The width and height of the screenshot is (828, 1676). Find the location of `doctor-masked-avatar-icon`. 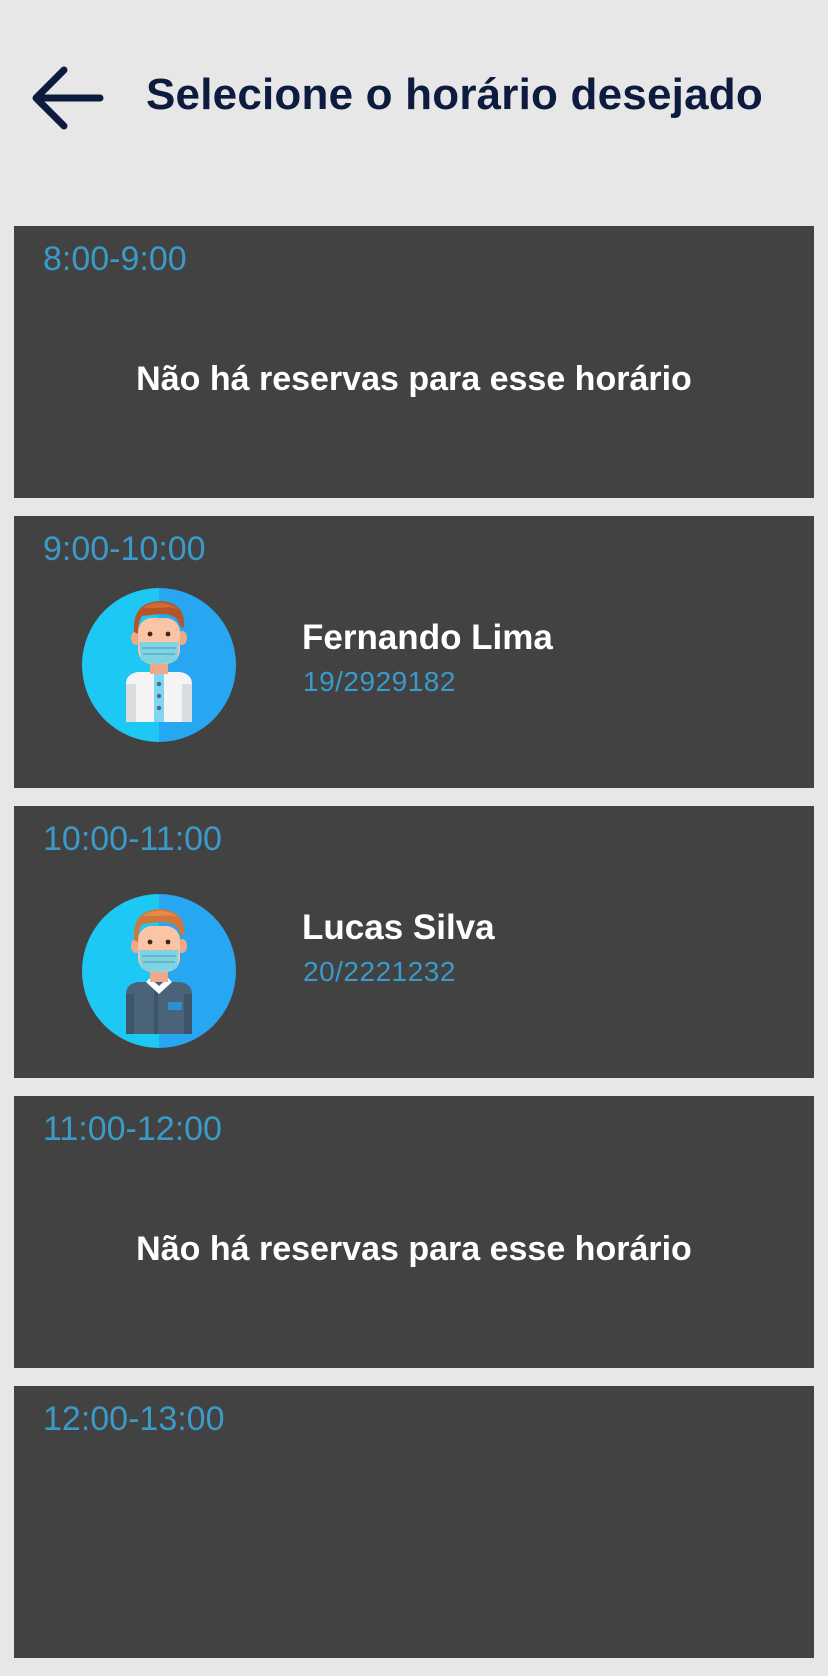

doctor-masked-avatar-icon is located at coordinates (159, 665).